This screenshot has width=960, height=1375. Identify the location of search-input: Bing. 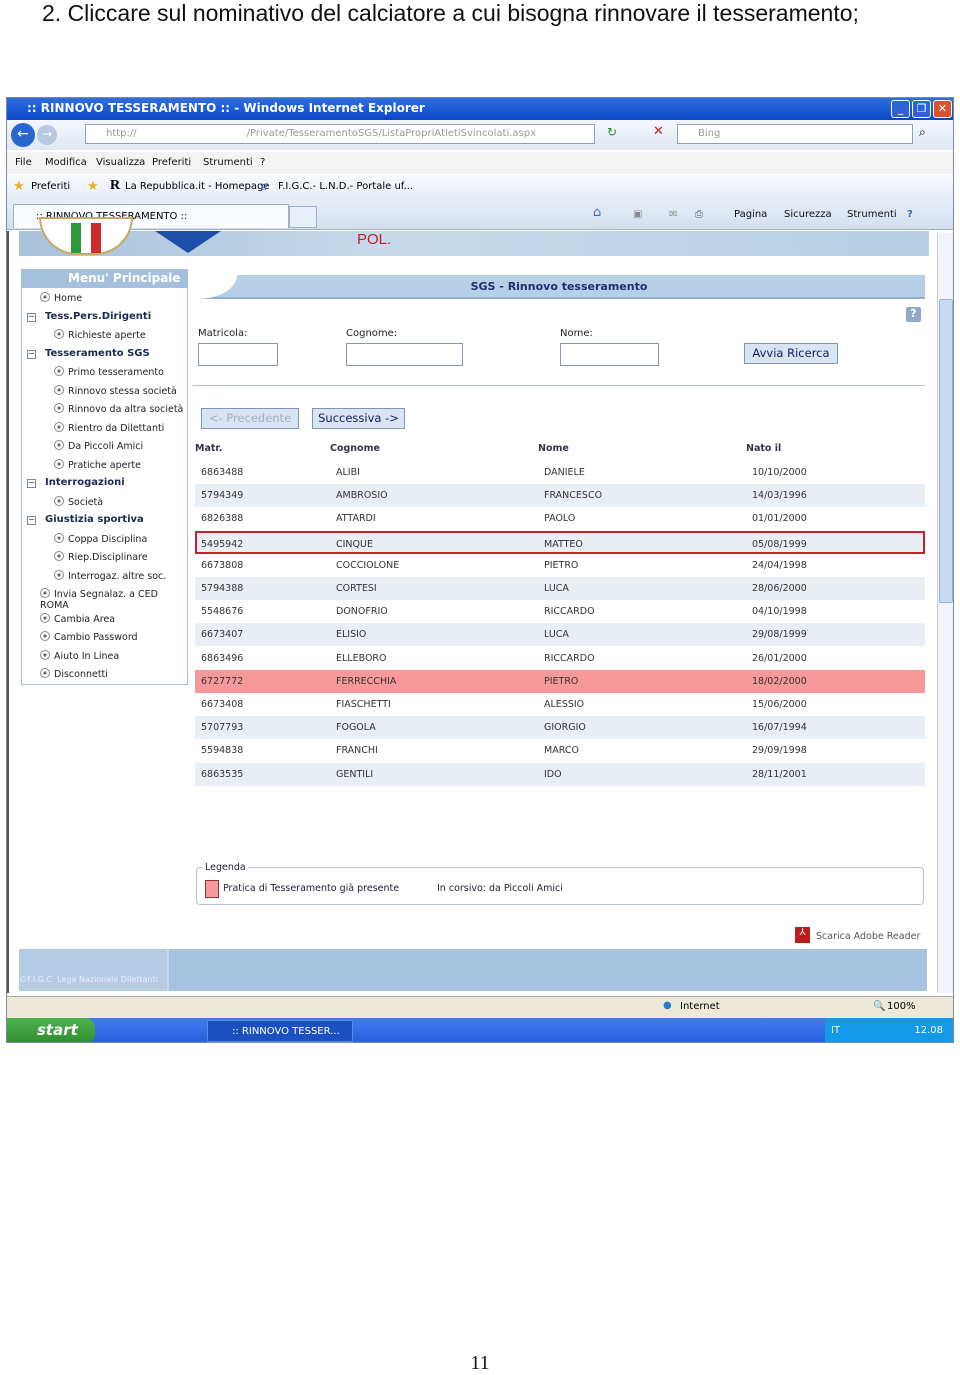
(795, 134).